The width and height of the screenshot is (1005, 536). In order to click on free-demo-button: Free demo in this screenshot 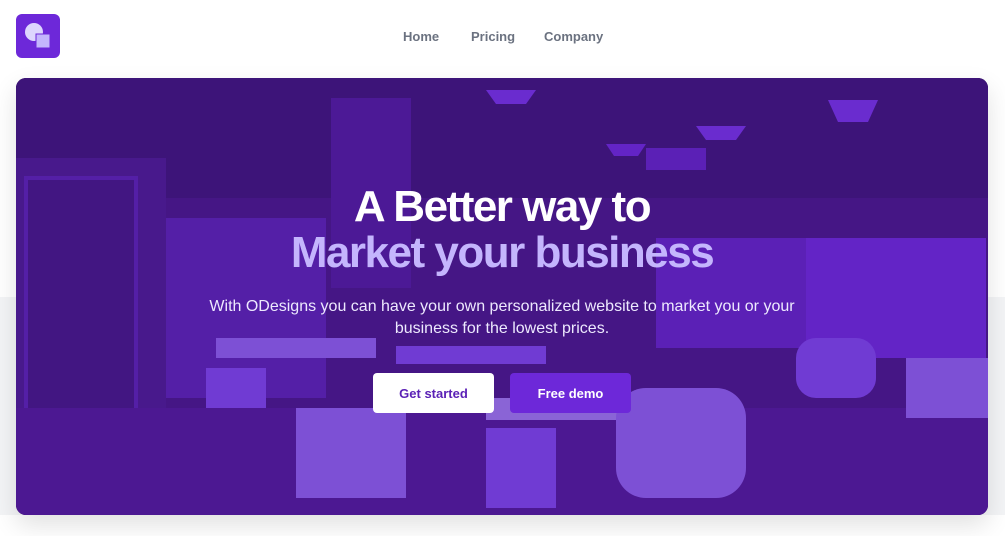, I will do `click(570, 393)`.